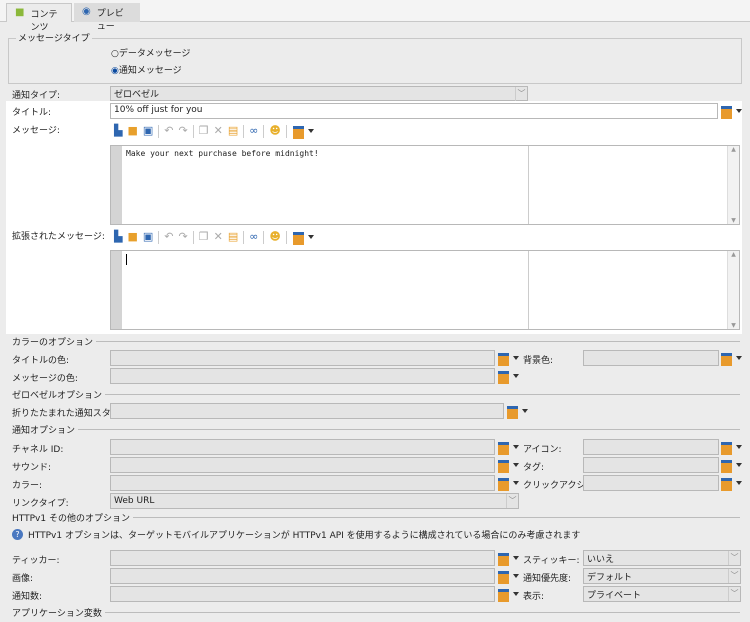  Describe the element at coordinates (314, 501) in the screenshot. I see `link-type-select: Web URL ﹀` at that location.